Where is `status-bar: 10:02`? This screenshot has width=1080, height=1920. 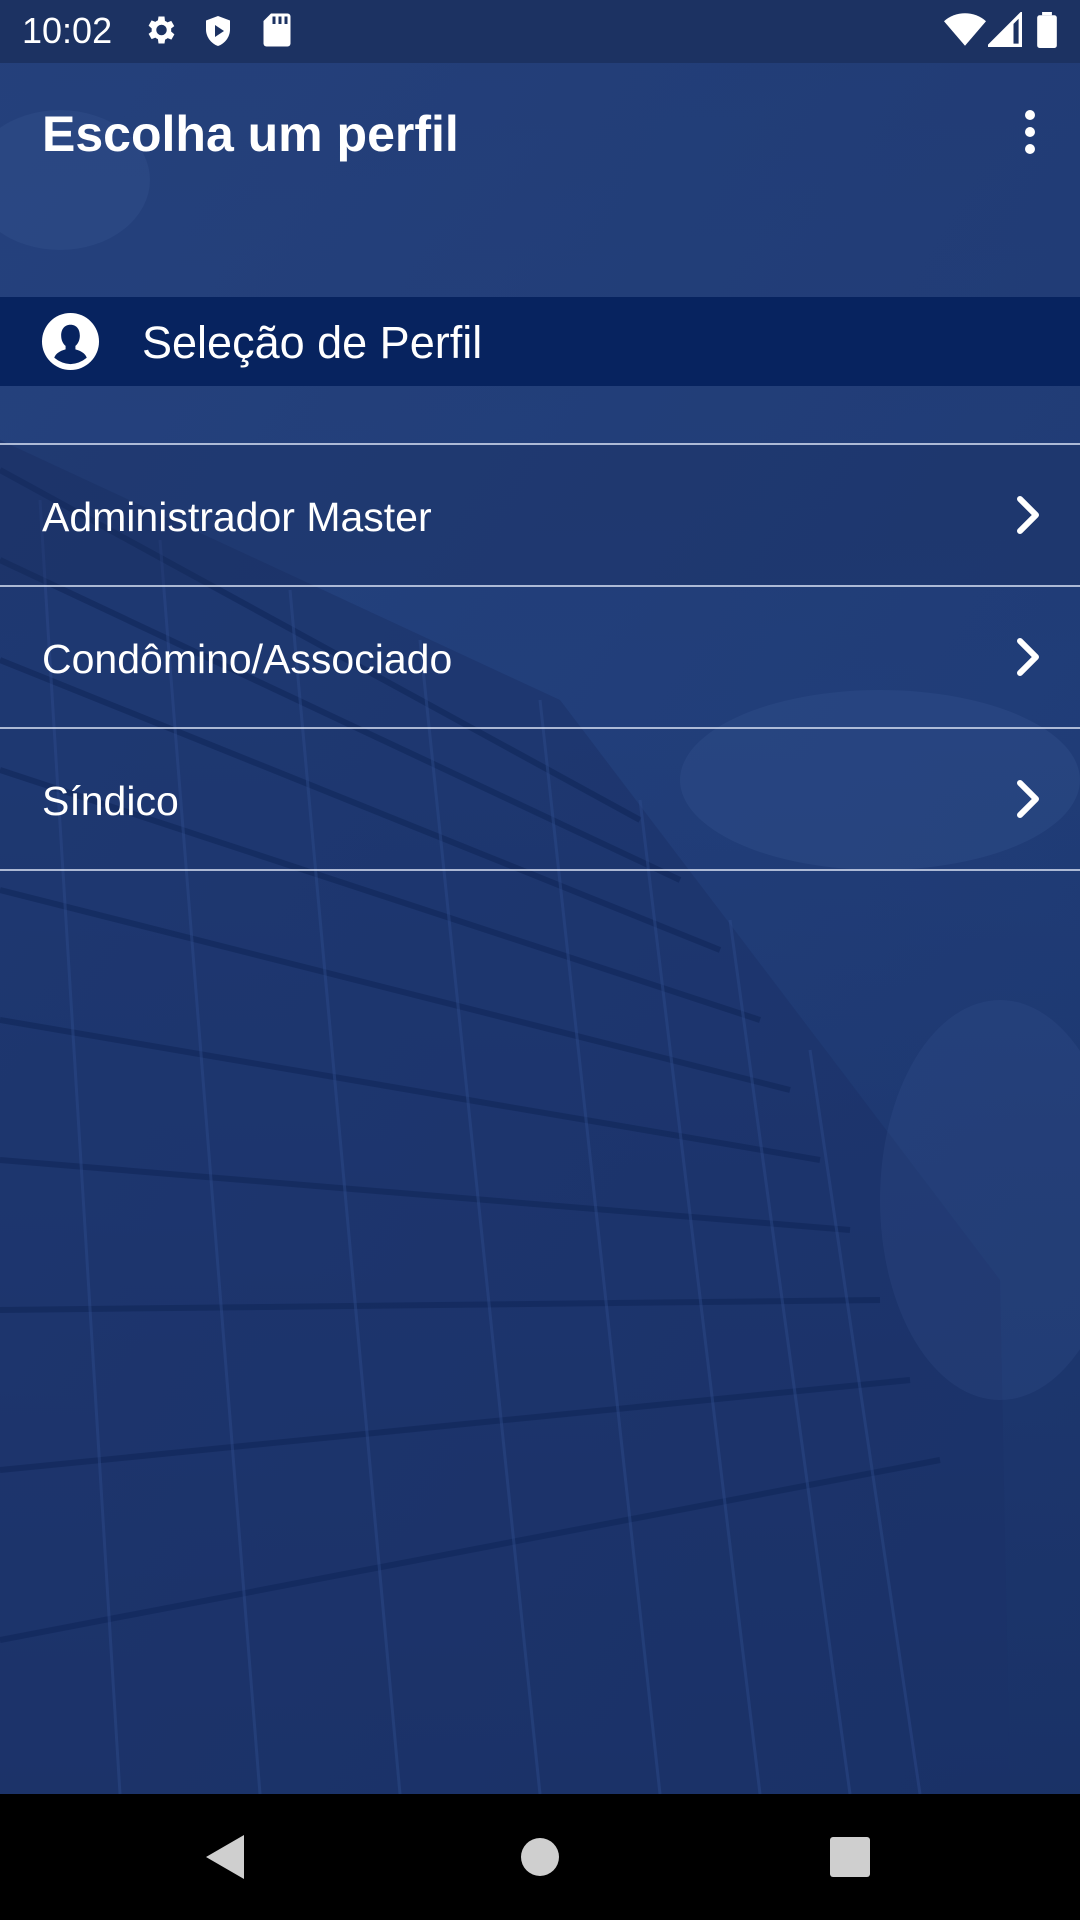
status-bar: 10:02 is located at coordinates (540, 31).